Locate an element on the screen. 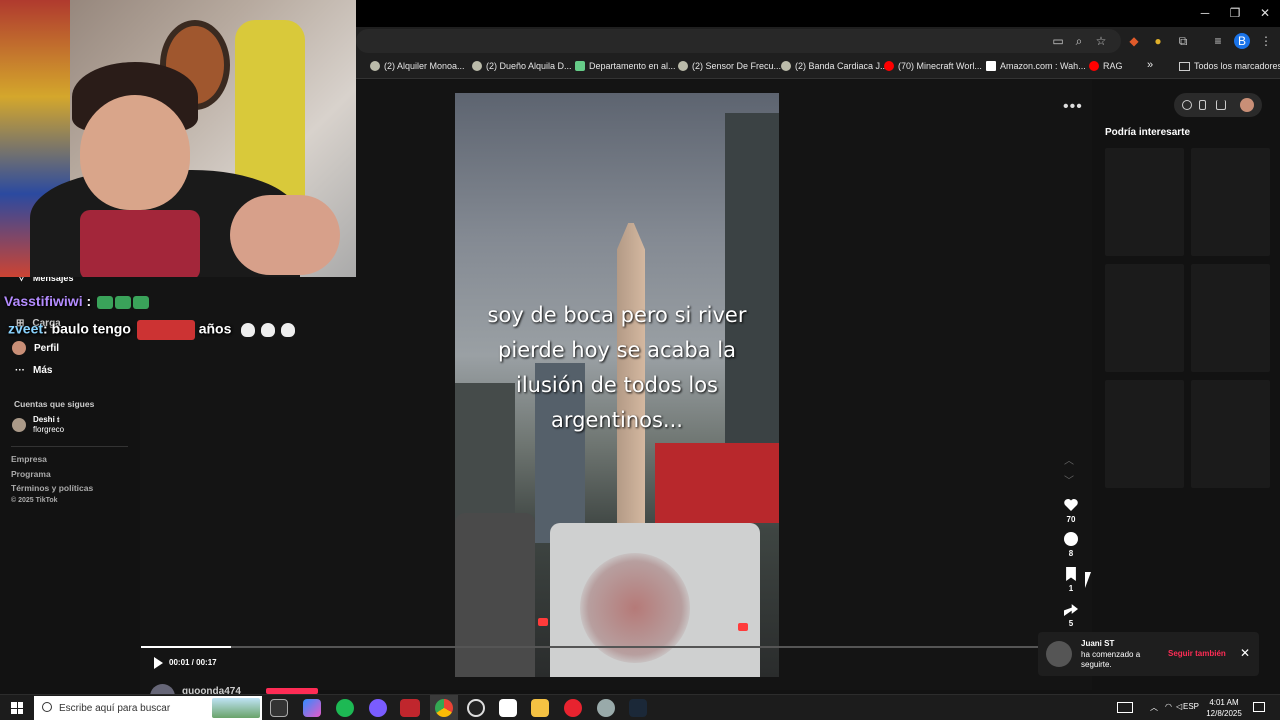  footer-link-company: Empresa is located at coordinates (29, 459).